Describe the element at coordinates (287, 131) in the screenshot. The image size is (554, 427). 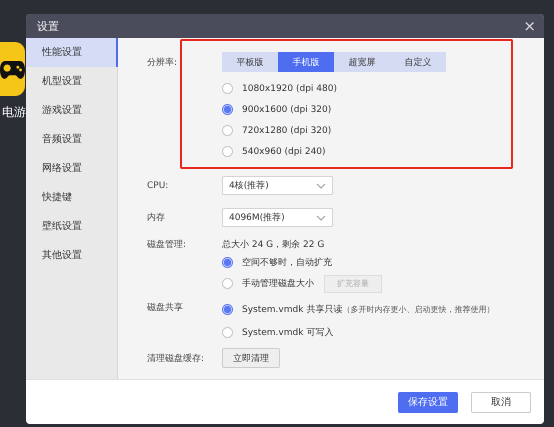
I see `resolution-option: 720x1280 (dpi 320)` at that location.